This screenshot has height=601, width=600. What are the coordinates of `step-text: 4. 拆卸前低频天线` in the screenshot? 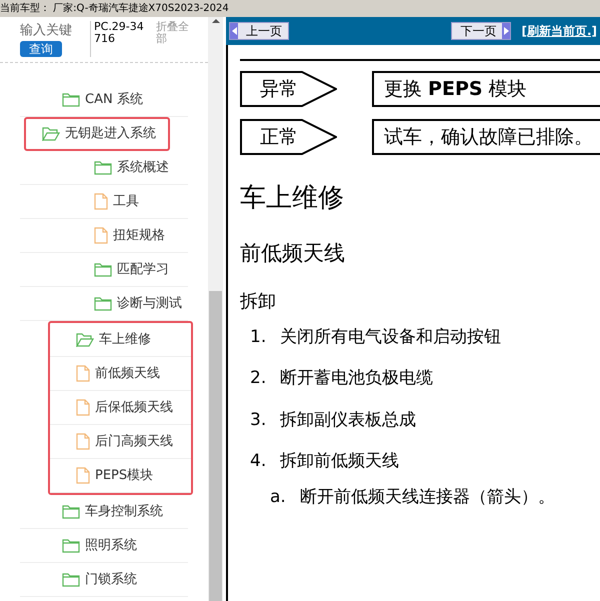 It's located at (325, 461).